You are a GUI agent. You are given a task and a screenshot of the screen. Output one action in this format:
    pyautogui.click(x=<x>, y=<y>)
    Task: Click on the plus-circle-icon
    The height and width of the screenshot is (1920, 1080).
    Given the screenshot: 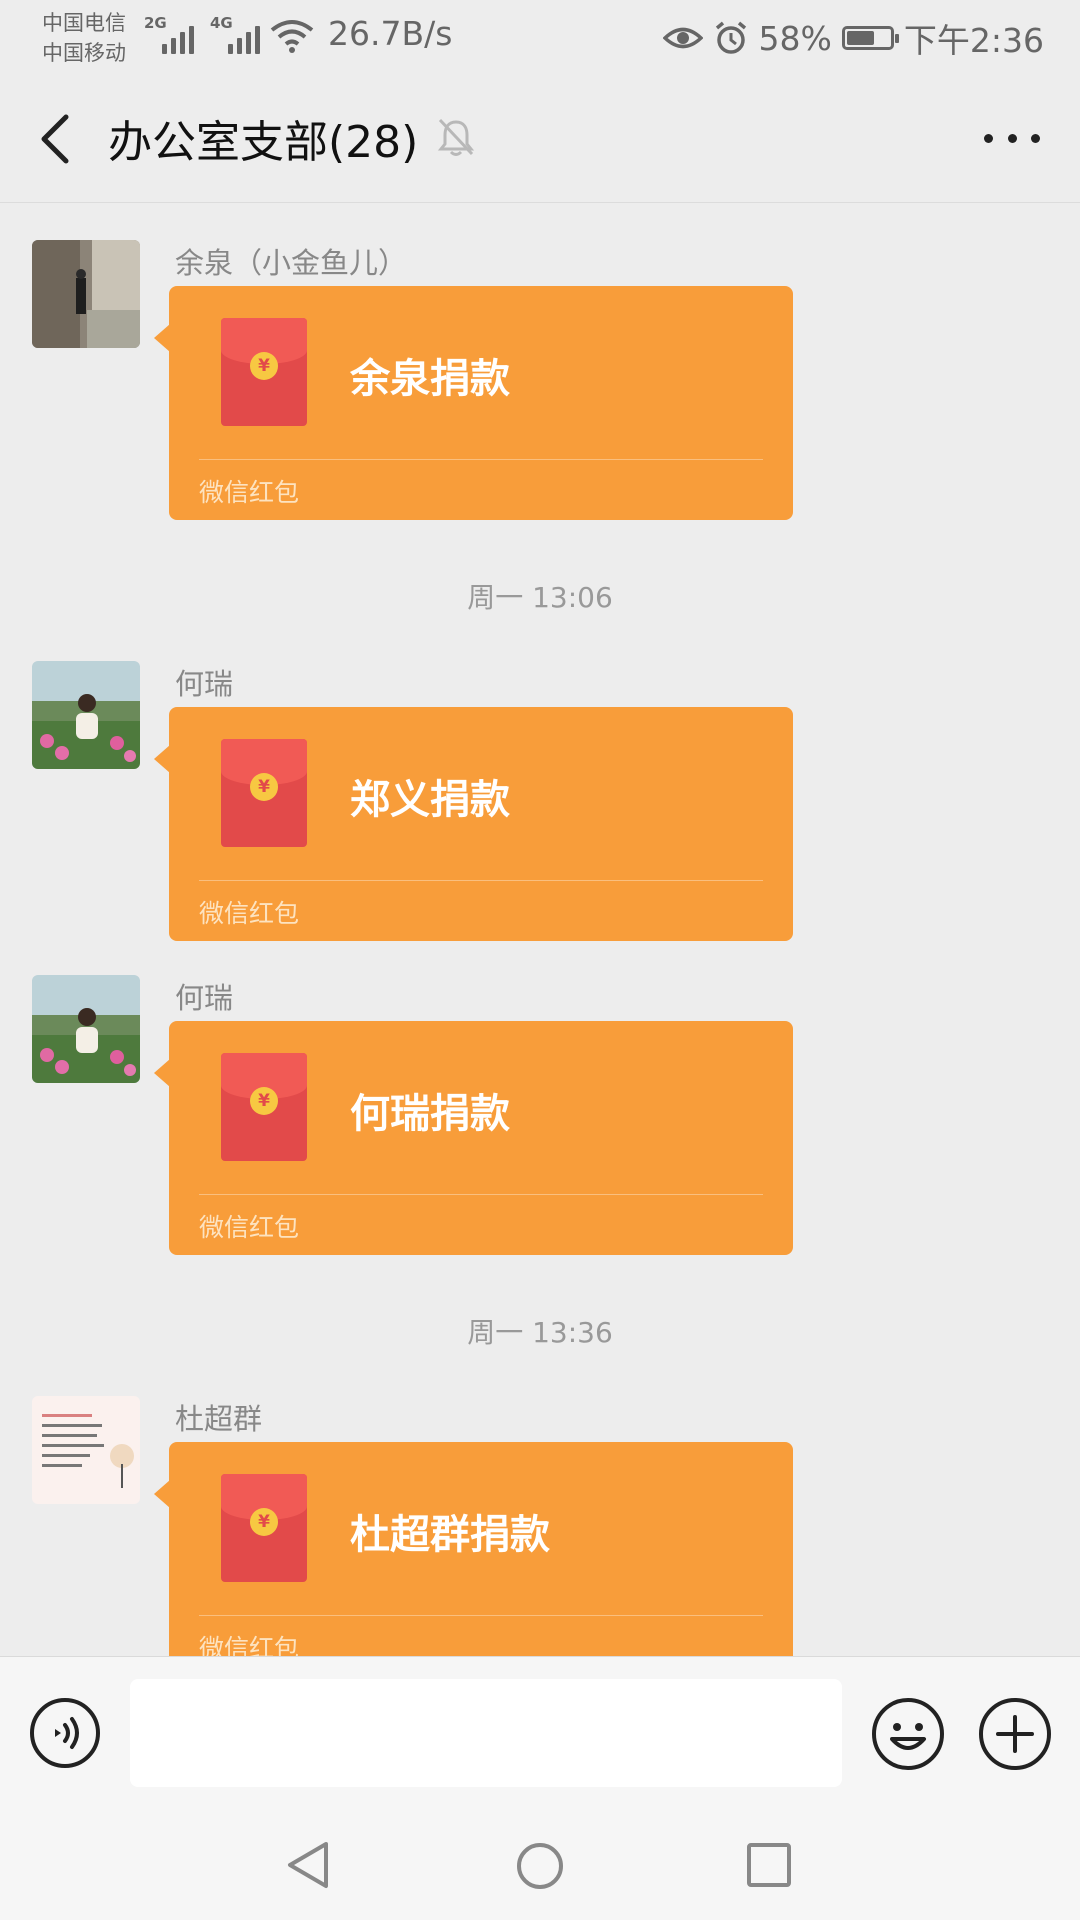 What is the action you would take?
    pyautogui.click(x=1015, y=1734)
    